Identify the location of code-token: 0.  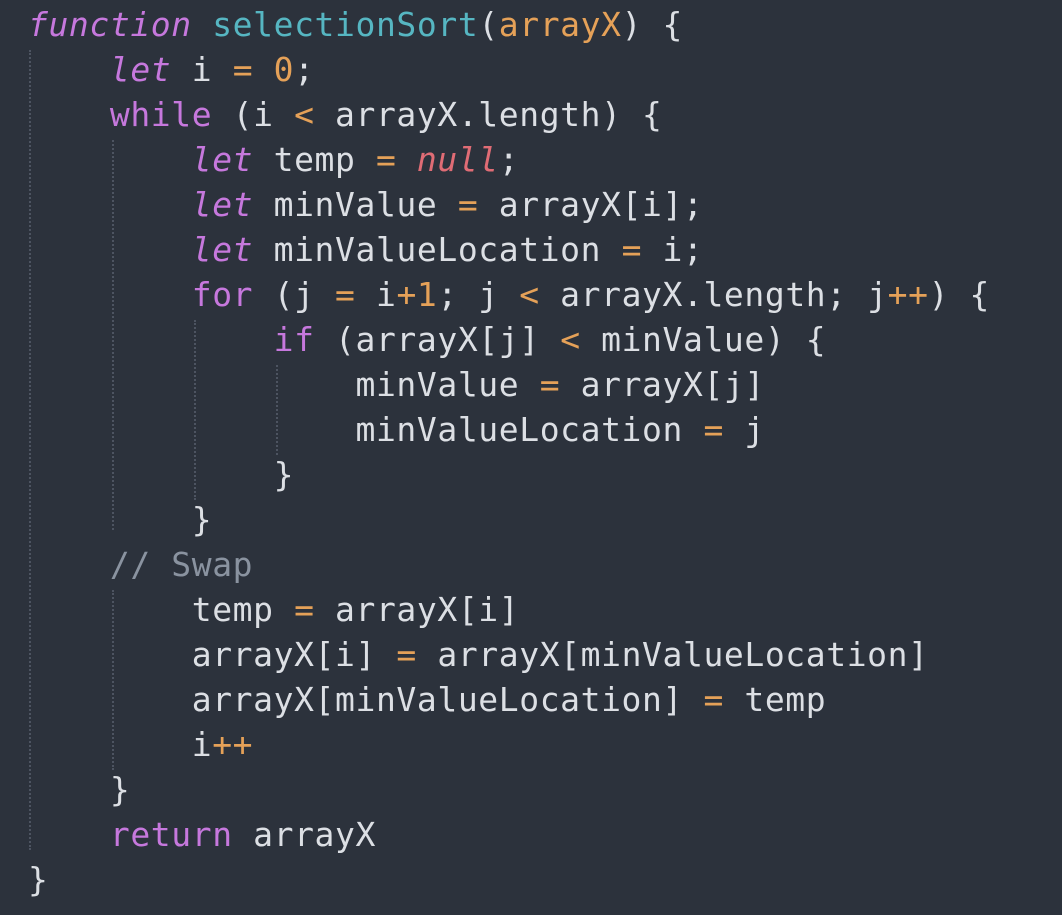
(284, 69).